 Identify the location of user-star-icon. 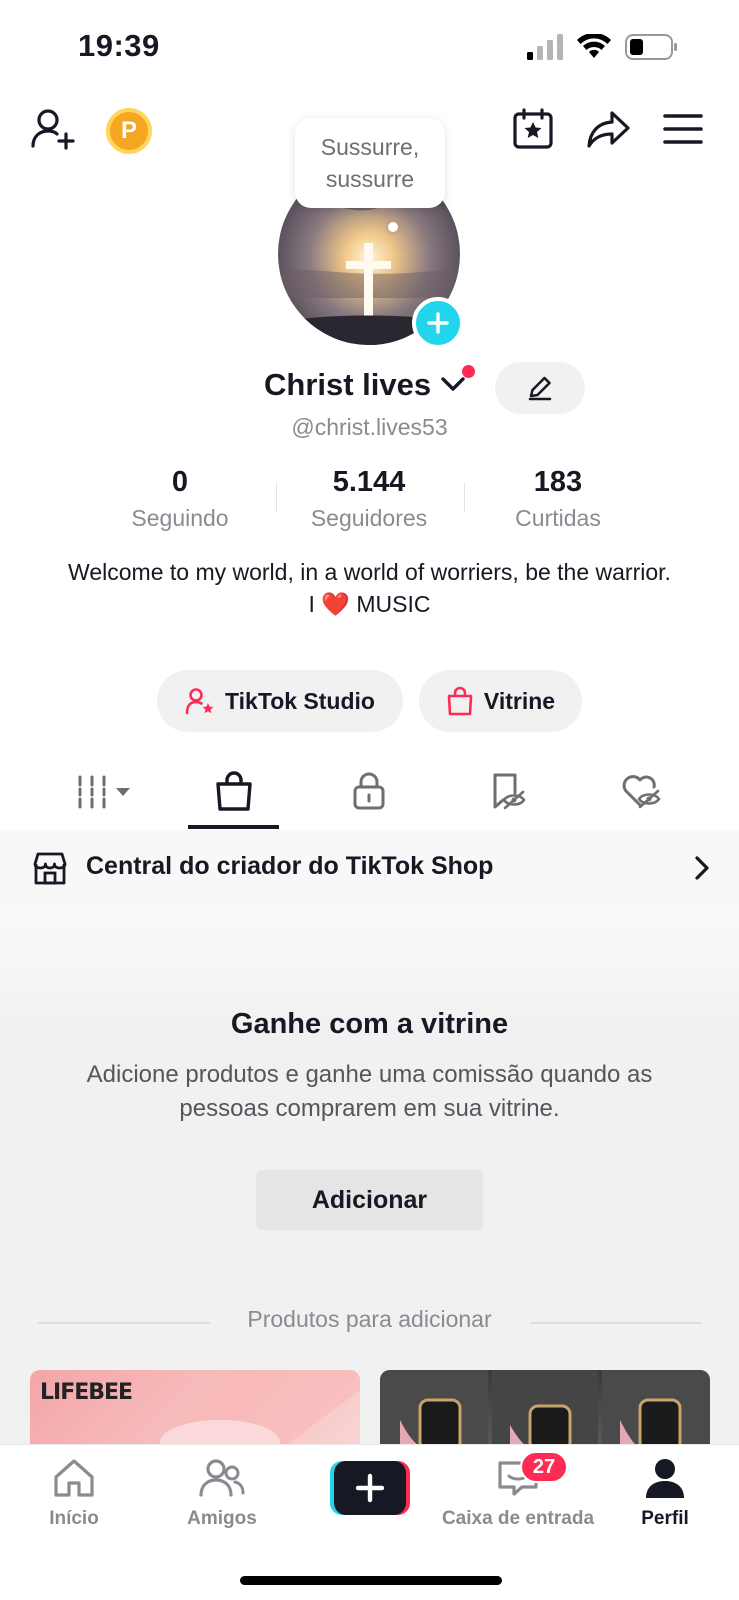
(199, 701).